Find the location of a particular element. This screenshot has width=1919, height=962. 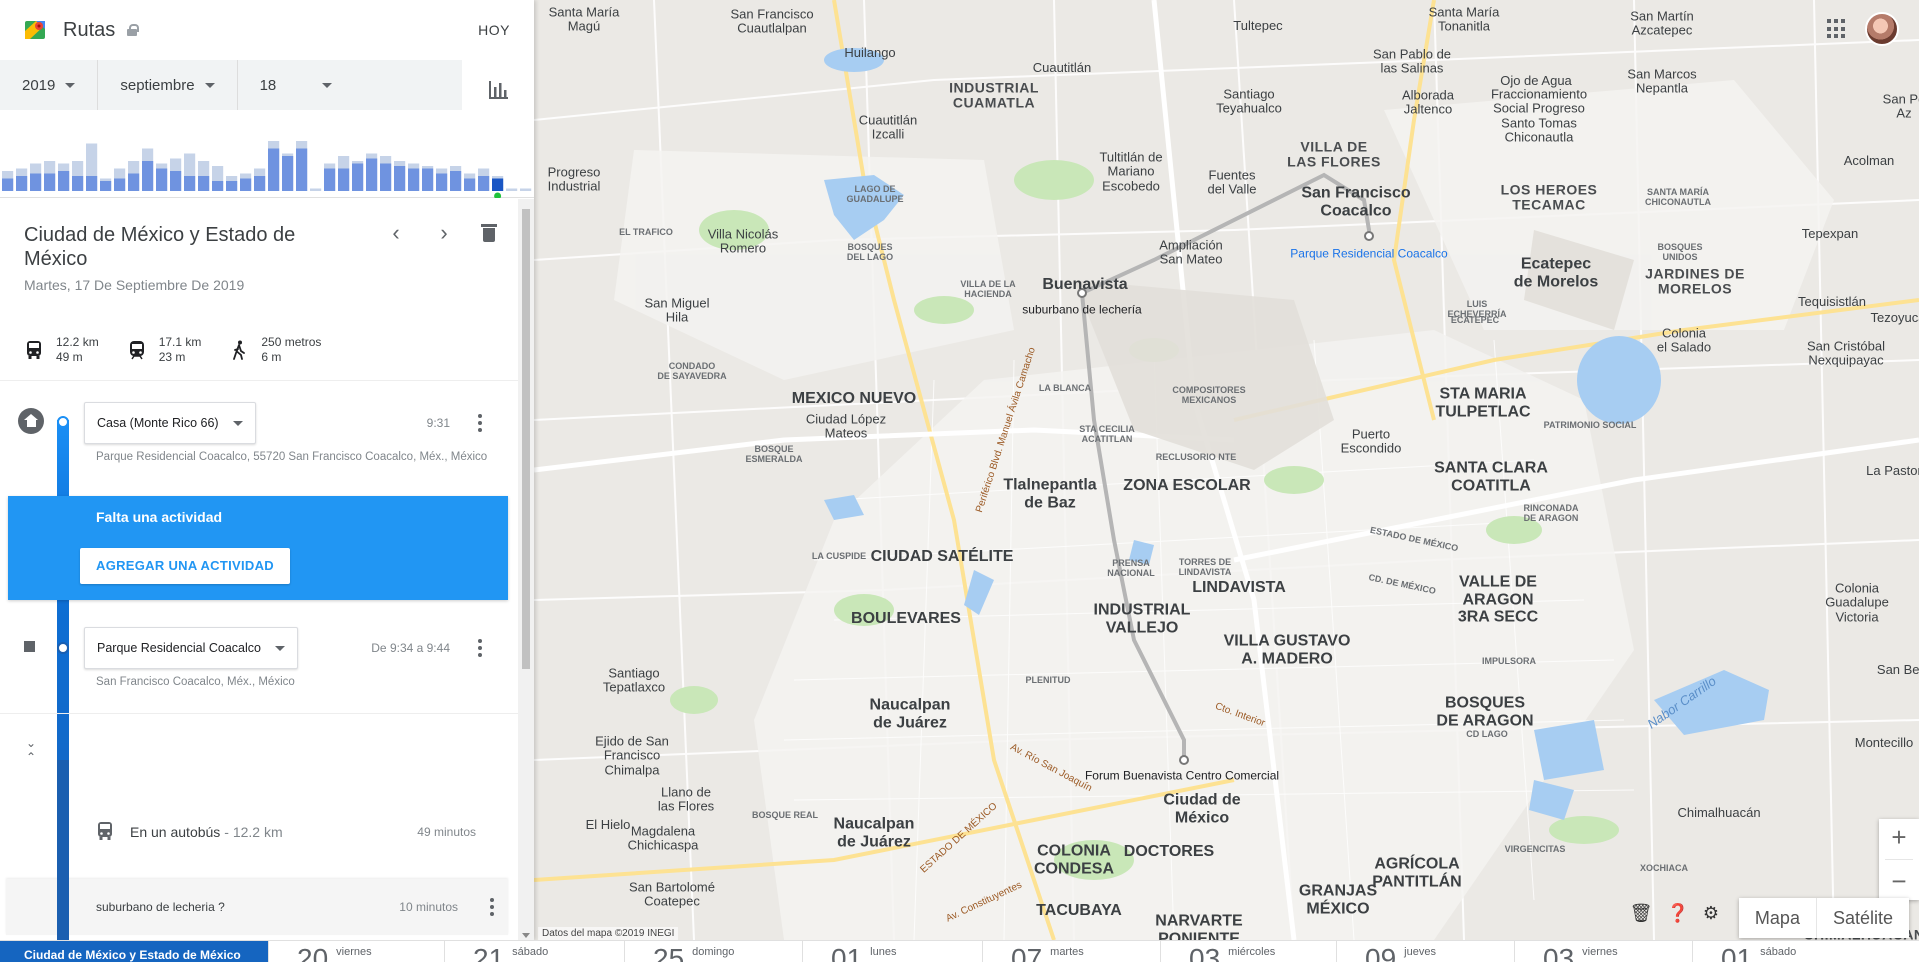

chevron-down-icon: ⌄ is located at coordinates (31, 743).